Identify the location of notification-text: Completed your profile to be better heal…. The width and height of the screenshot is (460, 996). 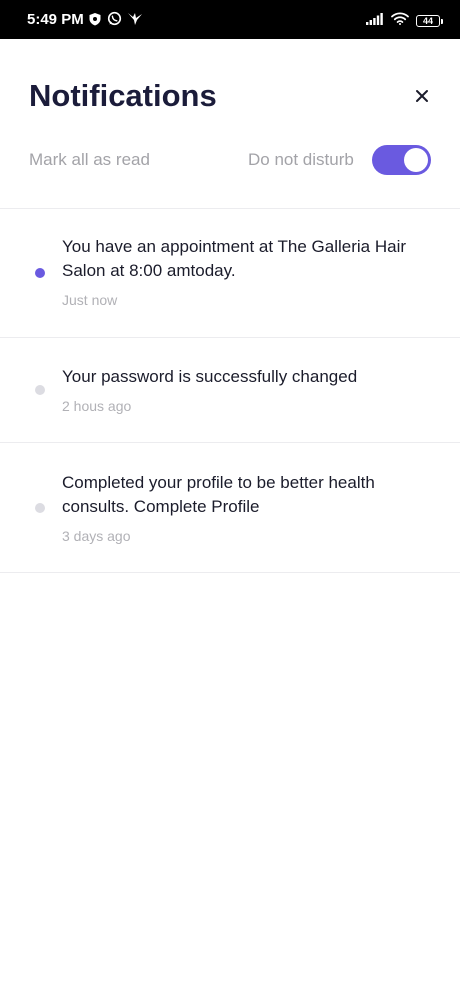
(218, 494).